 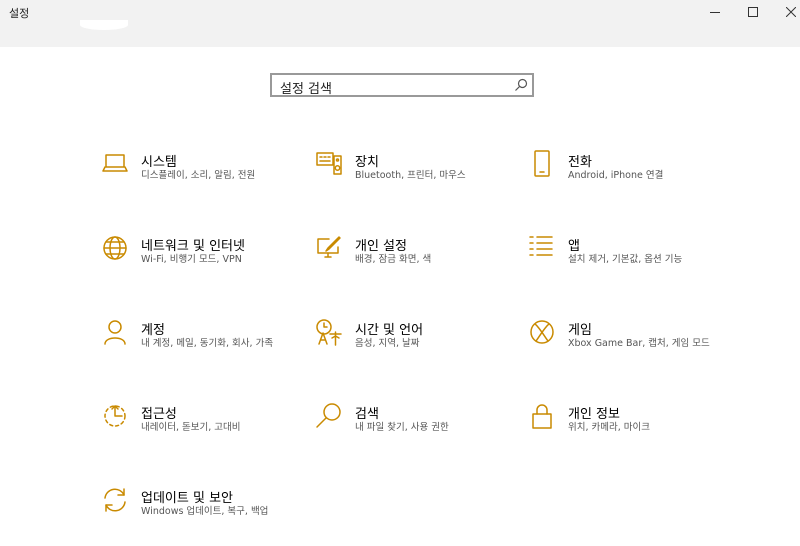 I want to click on tile-ease-of-access: 접근성 내레이터, 돋보기, 고대비, so click(x=201, y=432).